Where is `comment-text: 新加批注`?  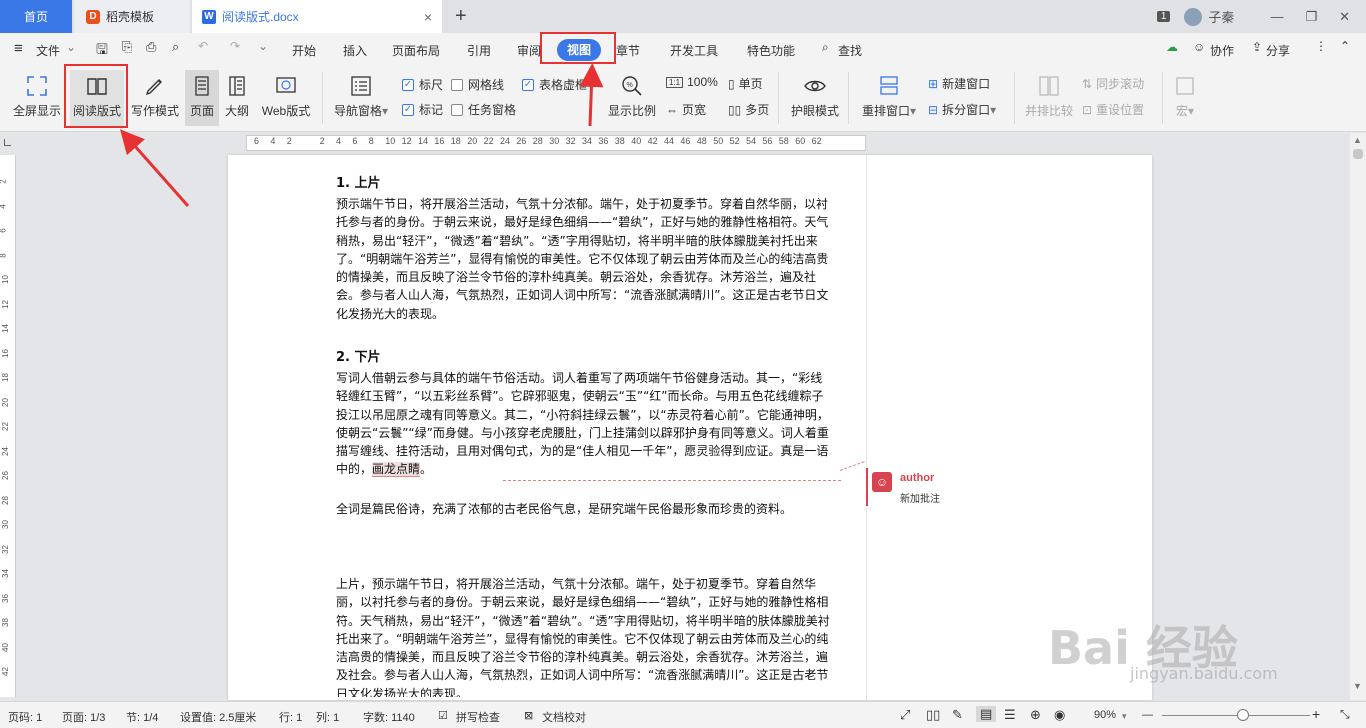 comment-text: 新加批注 is located at coordinates (920, 497).